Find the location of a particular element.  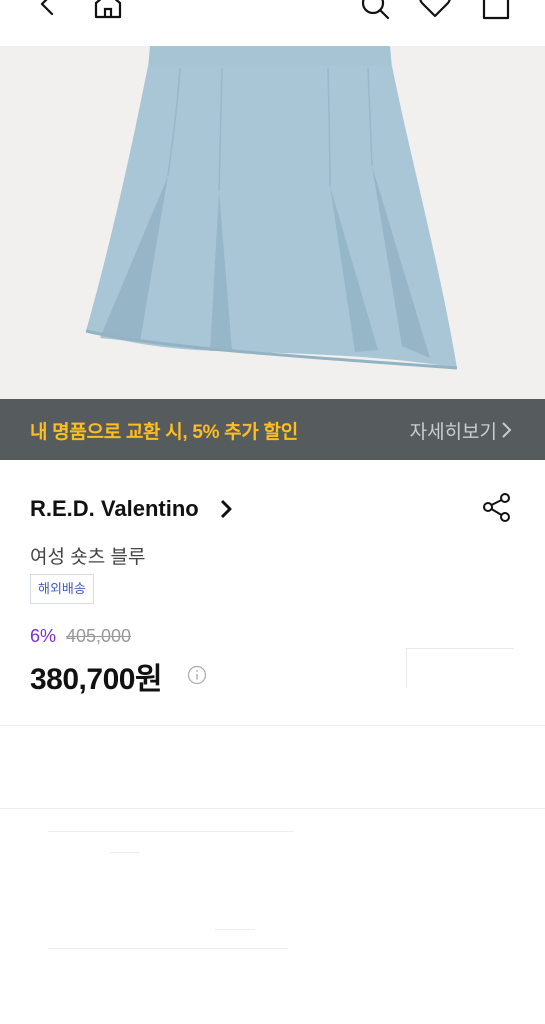

product-name: 여성 숏츠 블루 is located at coordinates (88, 557).